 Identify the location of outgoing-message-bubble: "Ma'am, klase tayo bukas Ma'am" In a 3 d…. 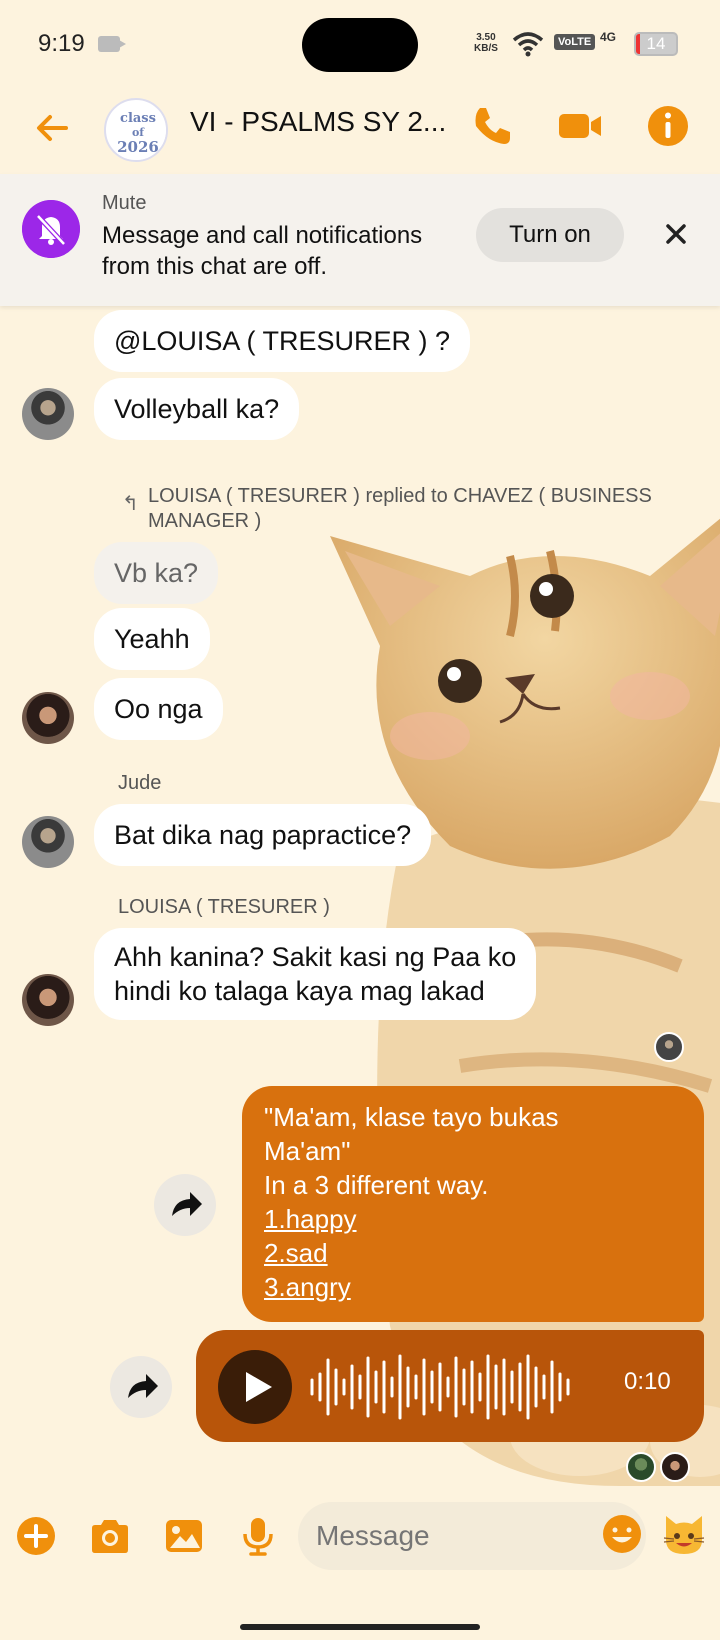
(473, 1204).